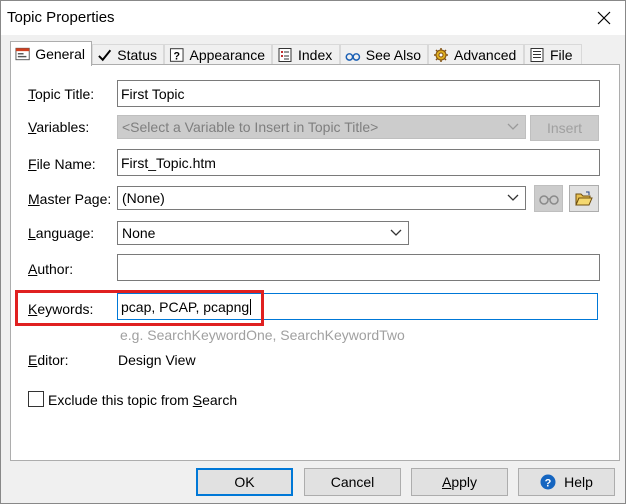  I want to click on editor-value: Design View, so click(157, 360).